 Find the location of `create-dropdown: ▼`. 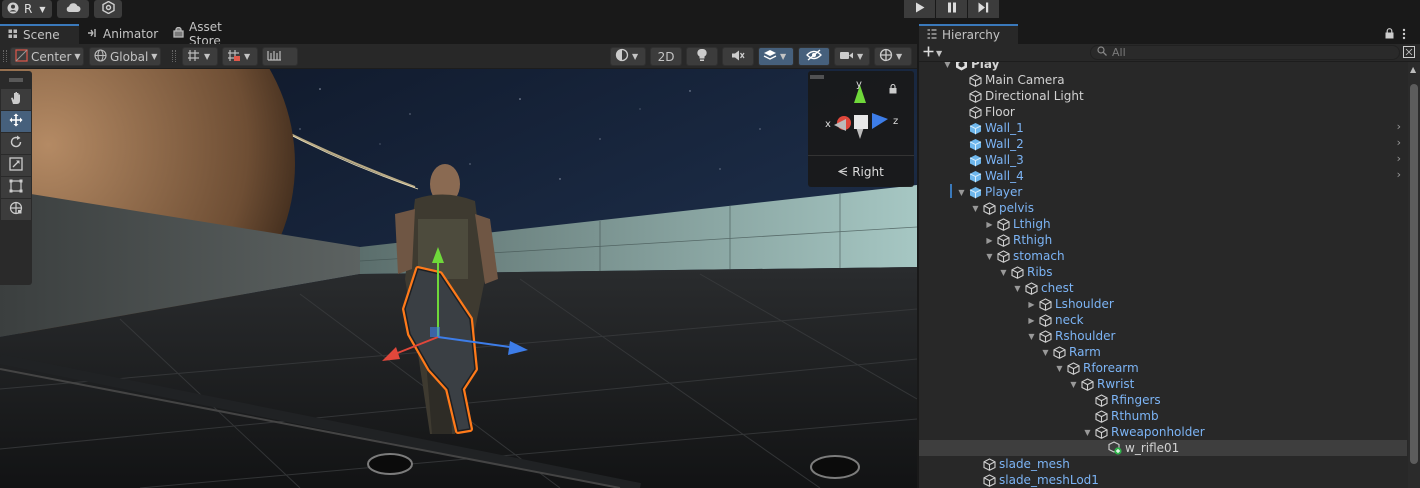

create-dropdown: ▼ is located at coordinates (932, 53).